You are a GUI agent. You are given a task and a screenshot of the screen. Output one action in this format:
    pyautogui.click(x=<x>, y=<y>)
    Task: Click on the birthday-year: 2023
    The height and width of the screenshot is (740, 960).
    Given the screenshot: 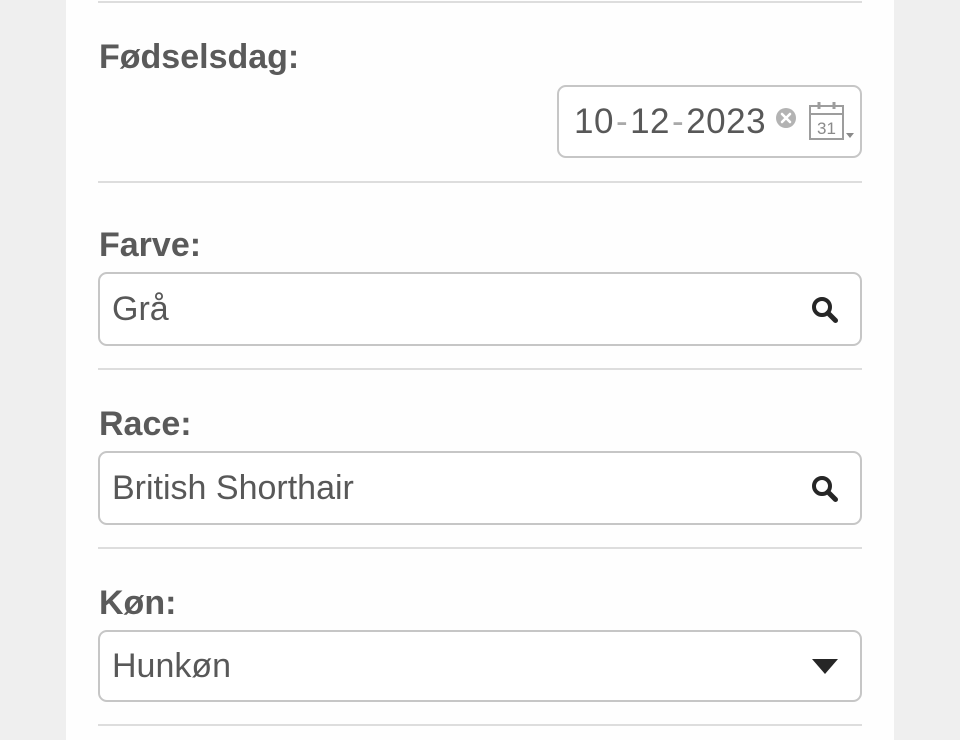 What is the action you would take?
    pyautogui.click(x=726, y=121)
    